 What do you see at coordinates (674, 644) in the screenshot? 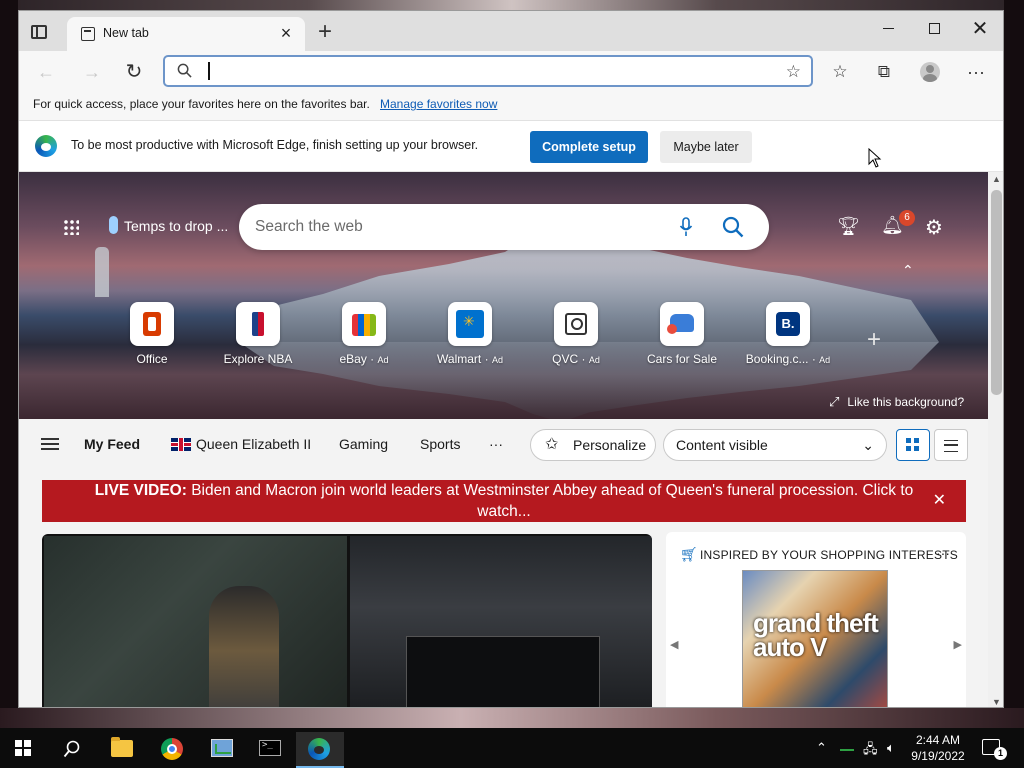
I see `carousel-prev-icon: ◀` at bounding box center [674, 644].